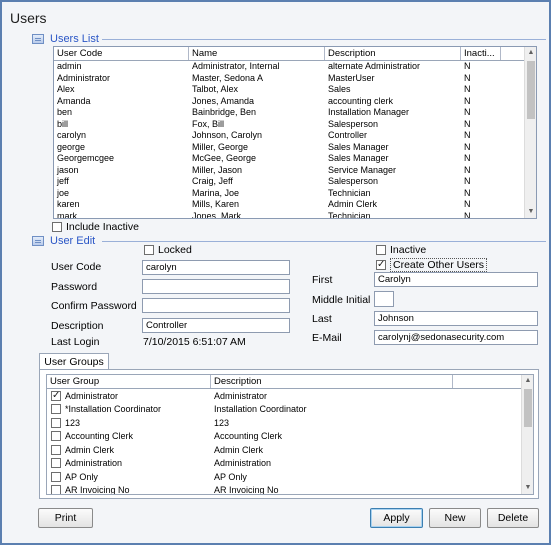 Image resolution: width=551 pixels, height=545 pixels. I want to click on list-item: 123 123, so click(290, 423).